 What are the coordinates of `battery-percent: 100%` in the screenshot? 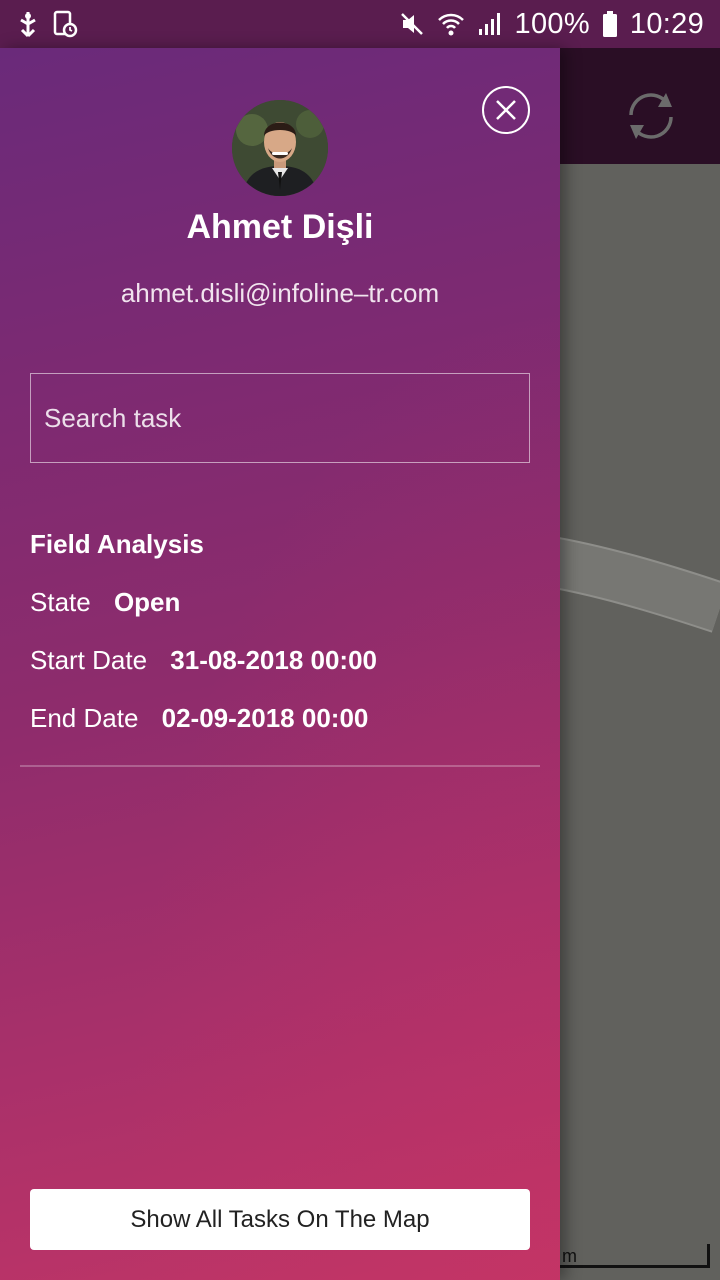 It's located at (552, 23).